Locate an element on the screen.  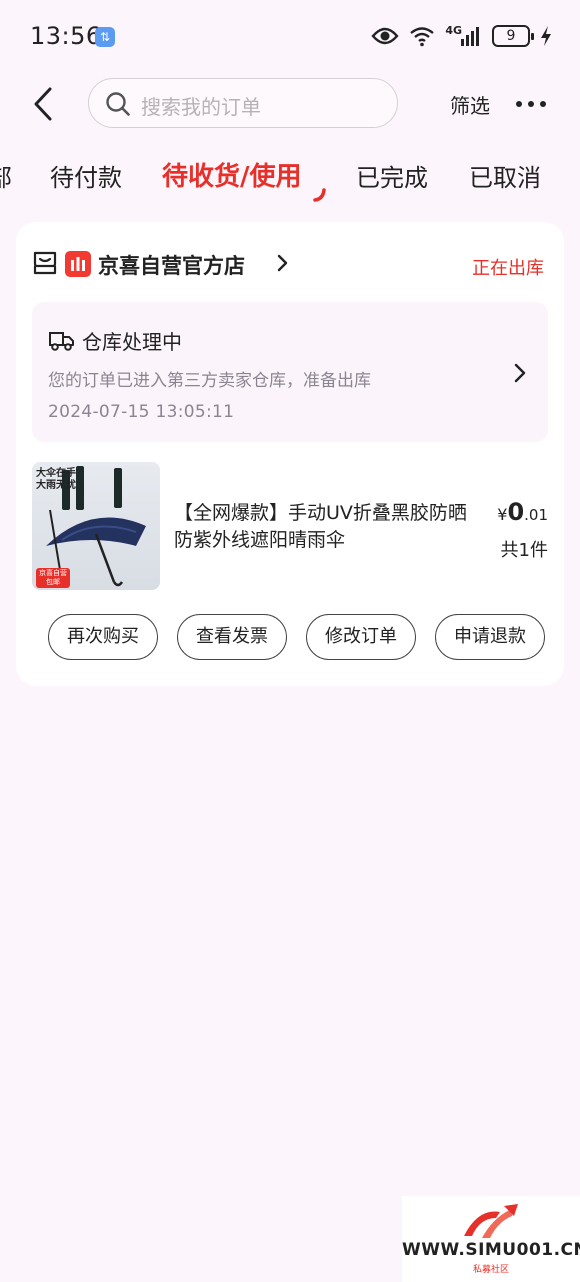
watermark-subtext: 私募社区 is located at coordinates (490, 1270).